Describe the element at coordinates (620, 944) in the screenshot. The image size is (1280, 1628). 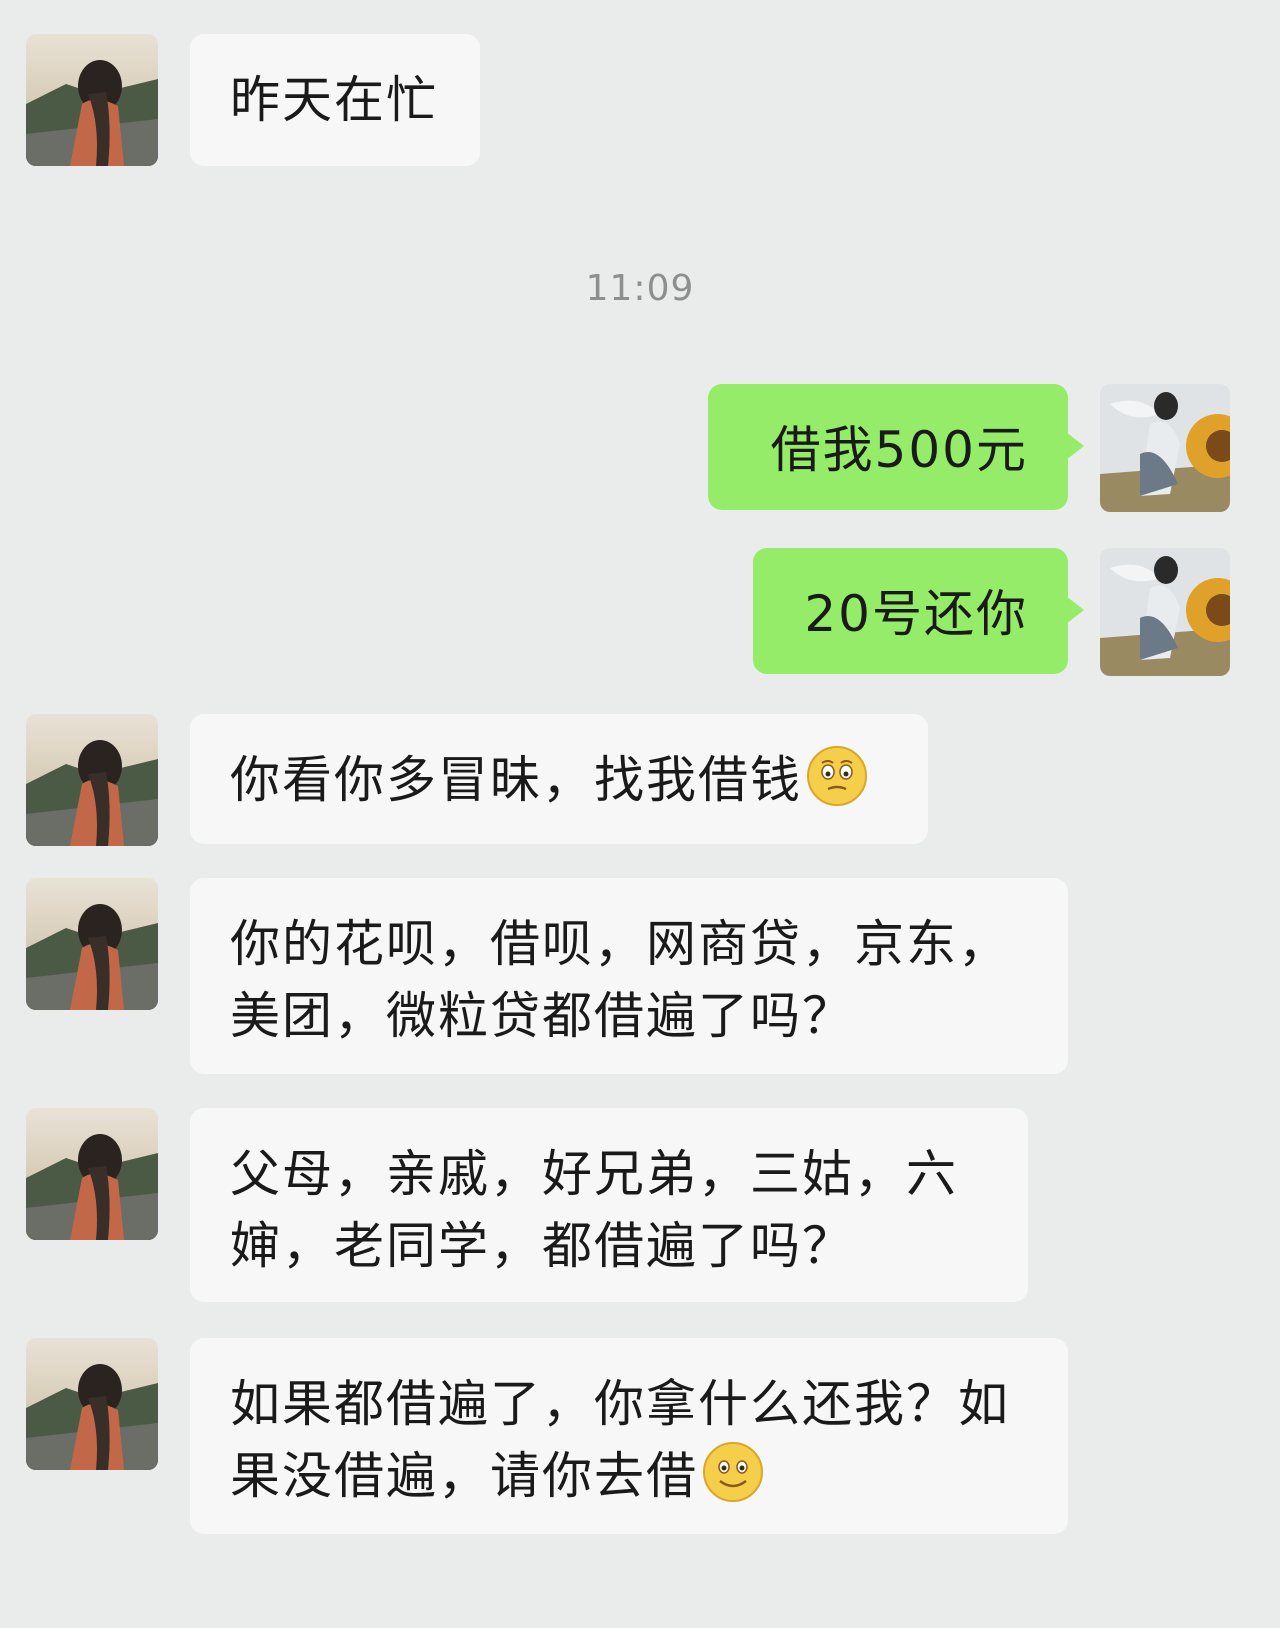
I see `message-text-line: 你的花呗，借呗，网商贷，京东，` at that location.